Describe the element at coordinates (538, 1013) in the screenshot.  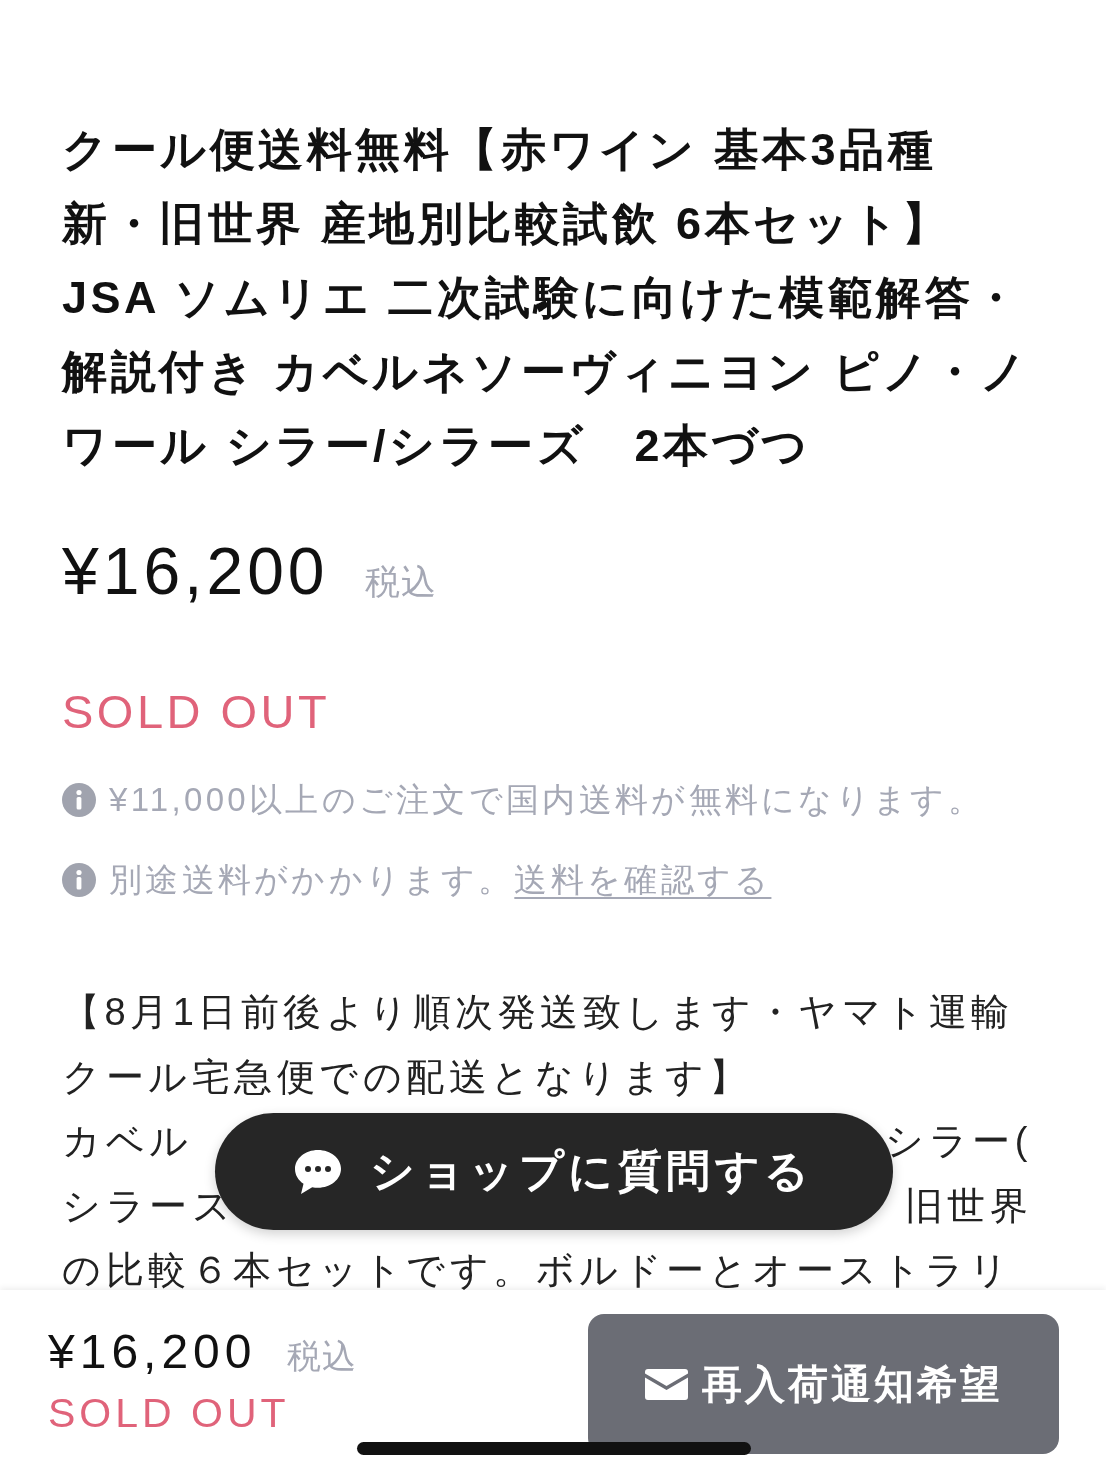
I see `description-text: 【8月1日前後より順次発送致します・ヤマト運輸` at that location.